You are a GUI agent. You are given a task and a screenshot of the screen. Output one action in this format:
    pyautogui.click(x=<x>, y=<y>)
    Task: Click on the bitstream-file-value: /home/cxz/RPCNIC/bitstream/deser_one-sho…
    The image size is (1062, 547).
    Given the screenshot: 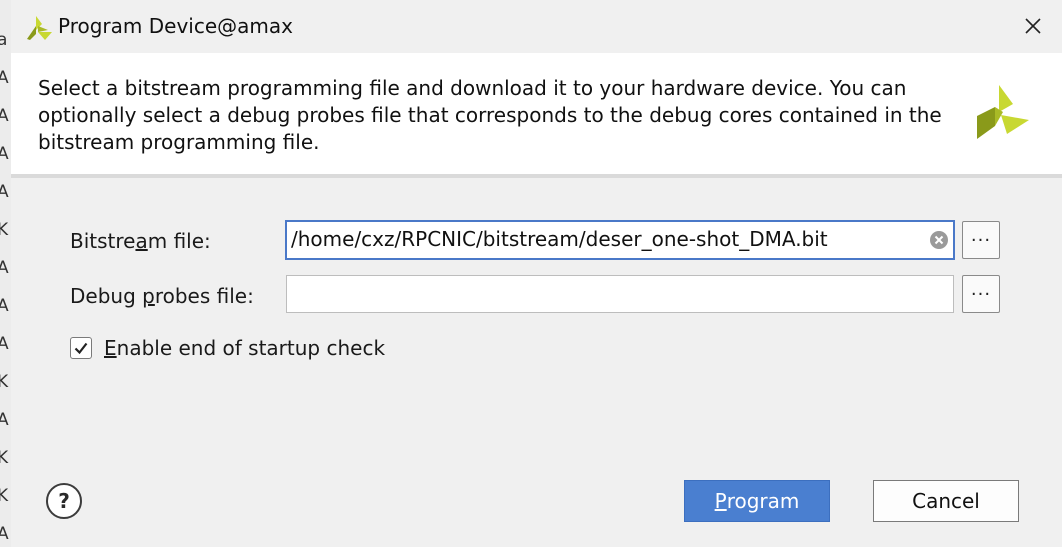 What is the action you would take?
    pyautogui.click(x=559, y=239)
    